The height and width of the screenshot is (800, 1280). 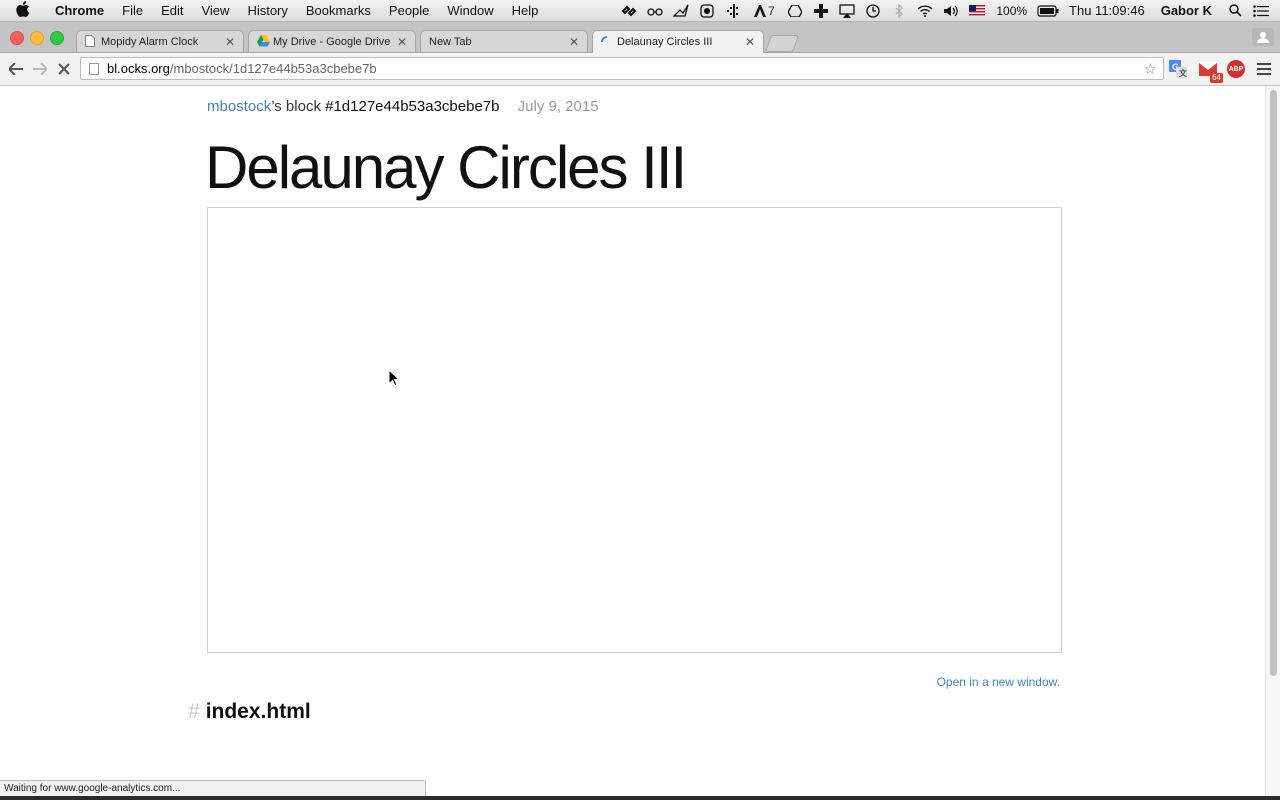 I want to click on adblock-plus-label: ABP, so click(x=1236, y=69).